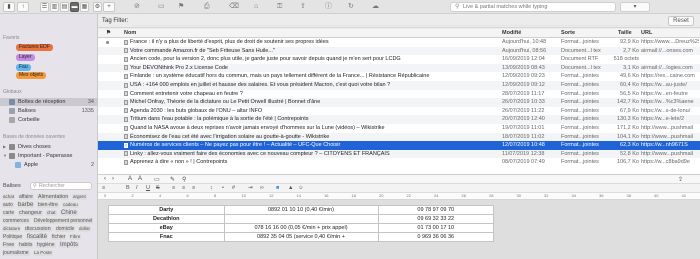  I want to click on add-button: +, so click(109, 7).